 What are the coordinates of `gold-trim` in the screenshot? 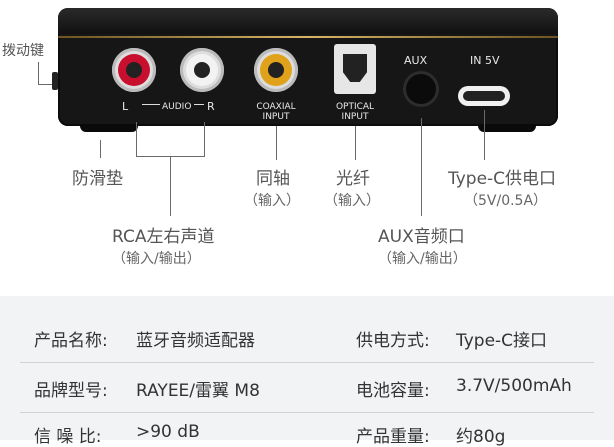 It's located at (308, 37).